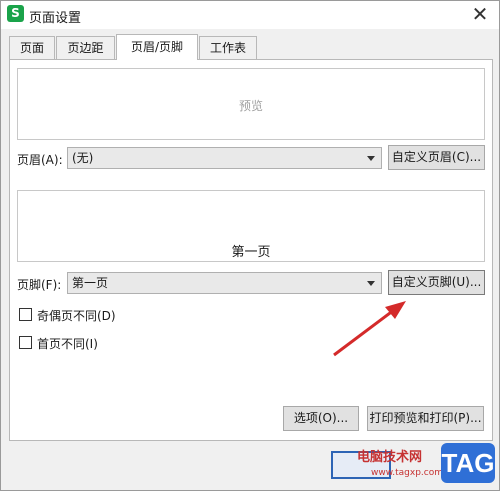 This screenshot has height=491, width=500. What do you see at coordinates (15, 13) in the screenshot?
I see `app-icon: S` at bounding box center [15, 13].